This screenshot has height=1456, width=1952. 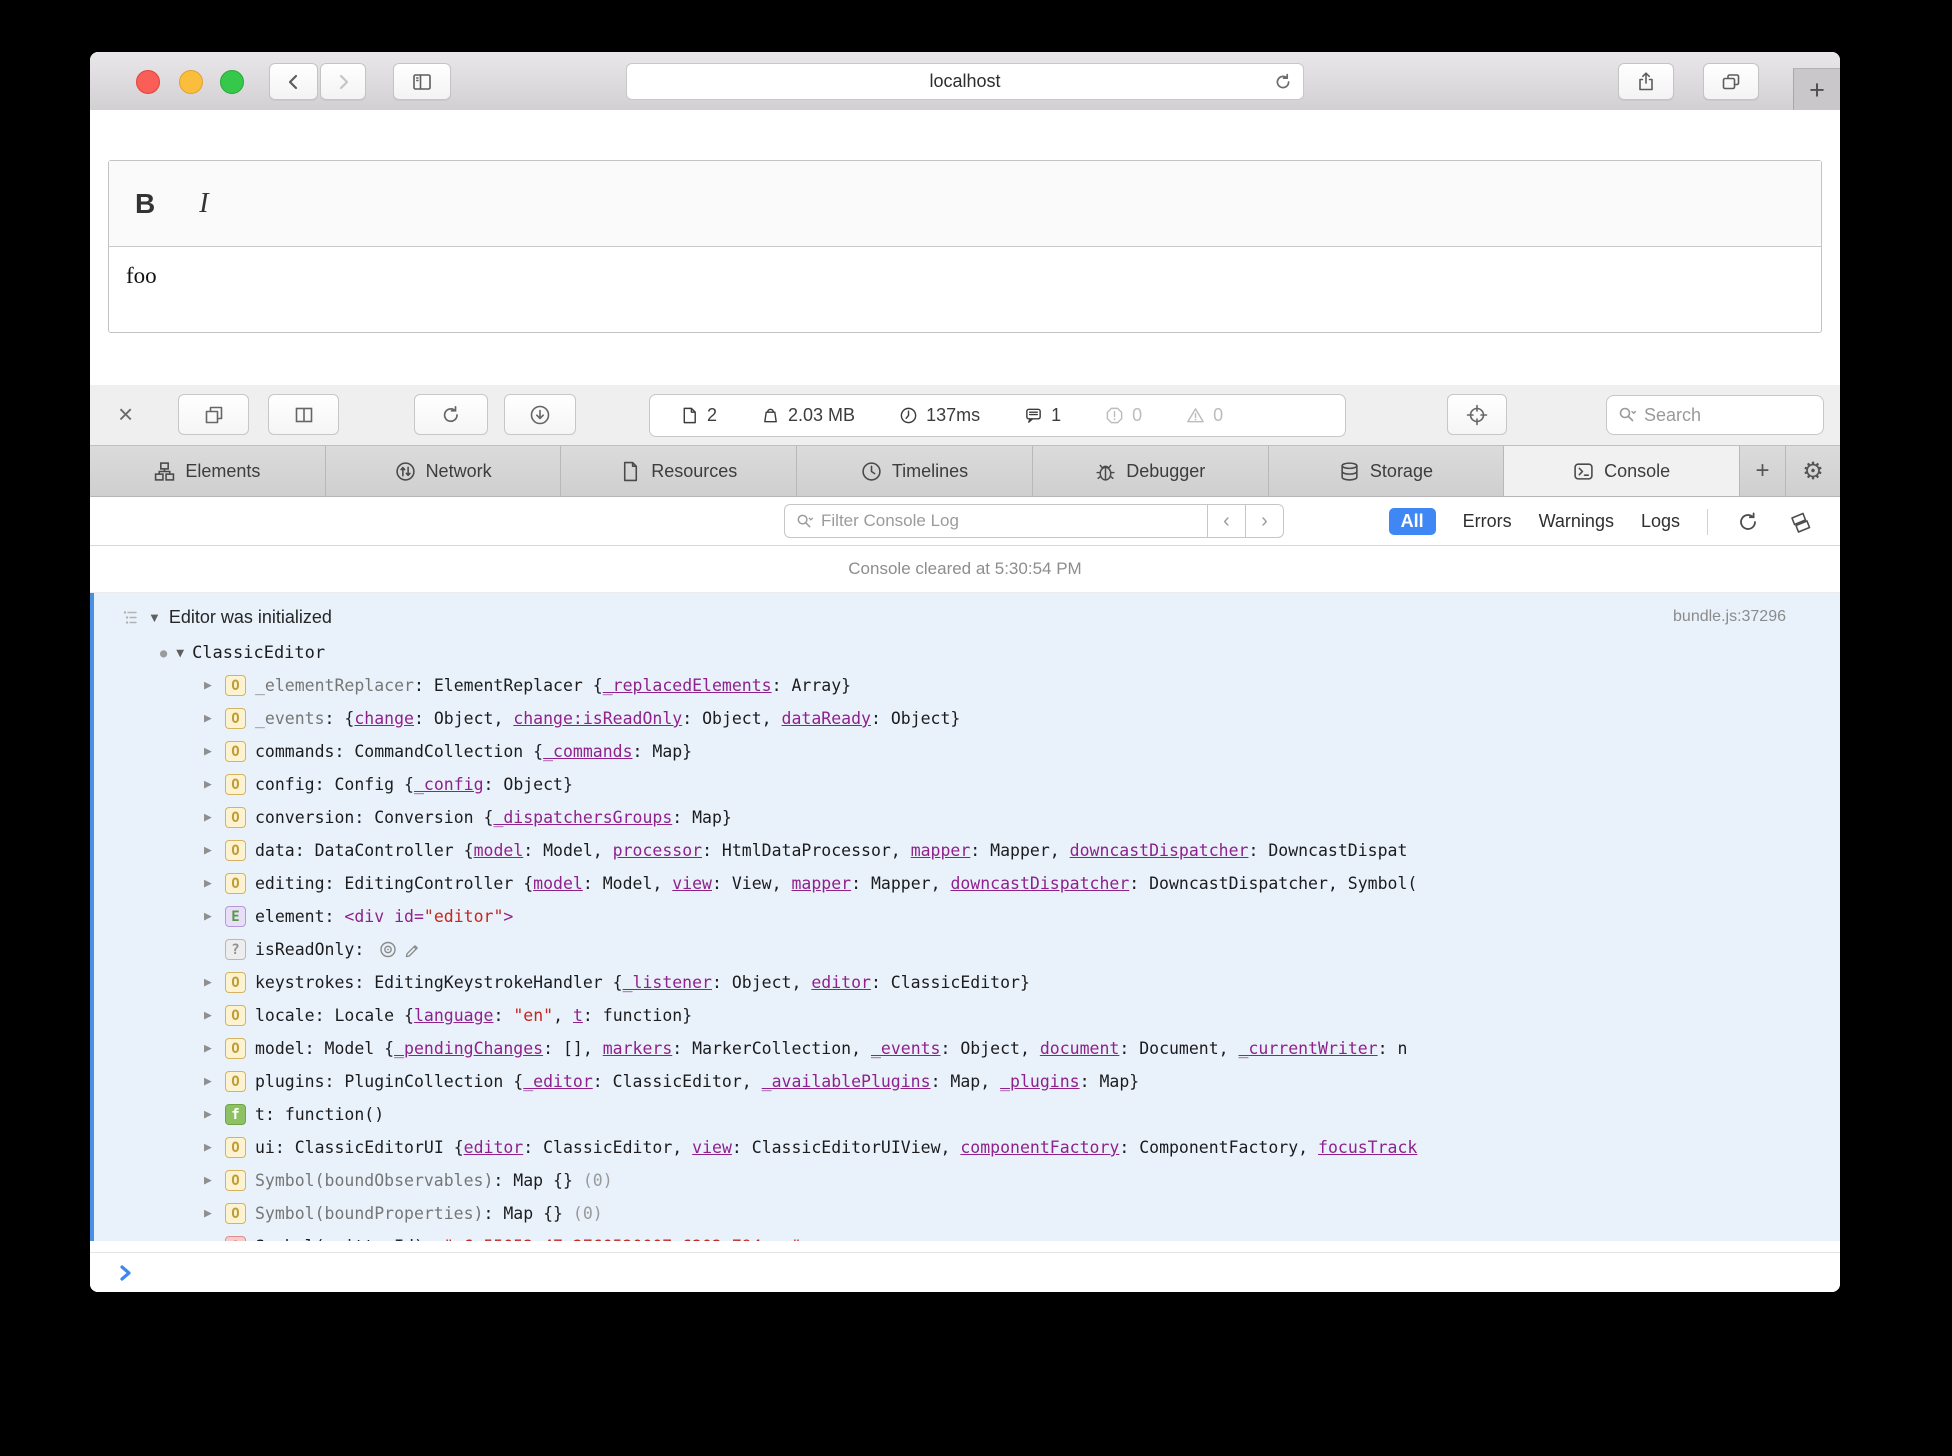 I want to click on reload-page-button, so click(x=451, y=414).